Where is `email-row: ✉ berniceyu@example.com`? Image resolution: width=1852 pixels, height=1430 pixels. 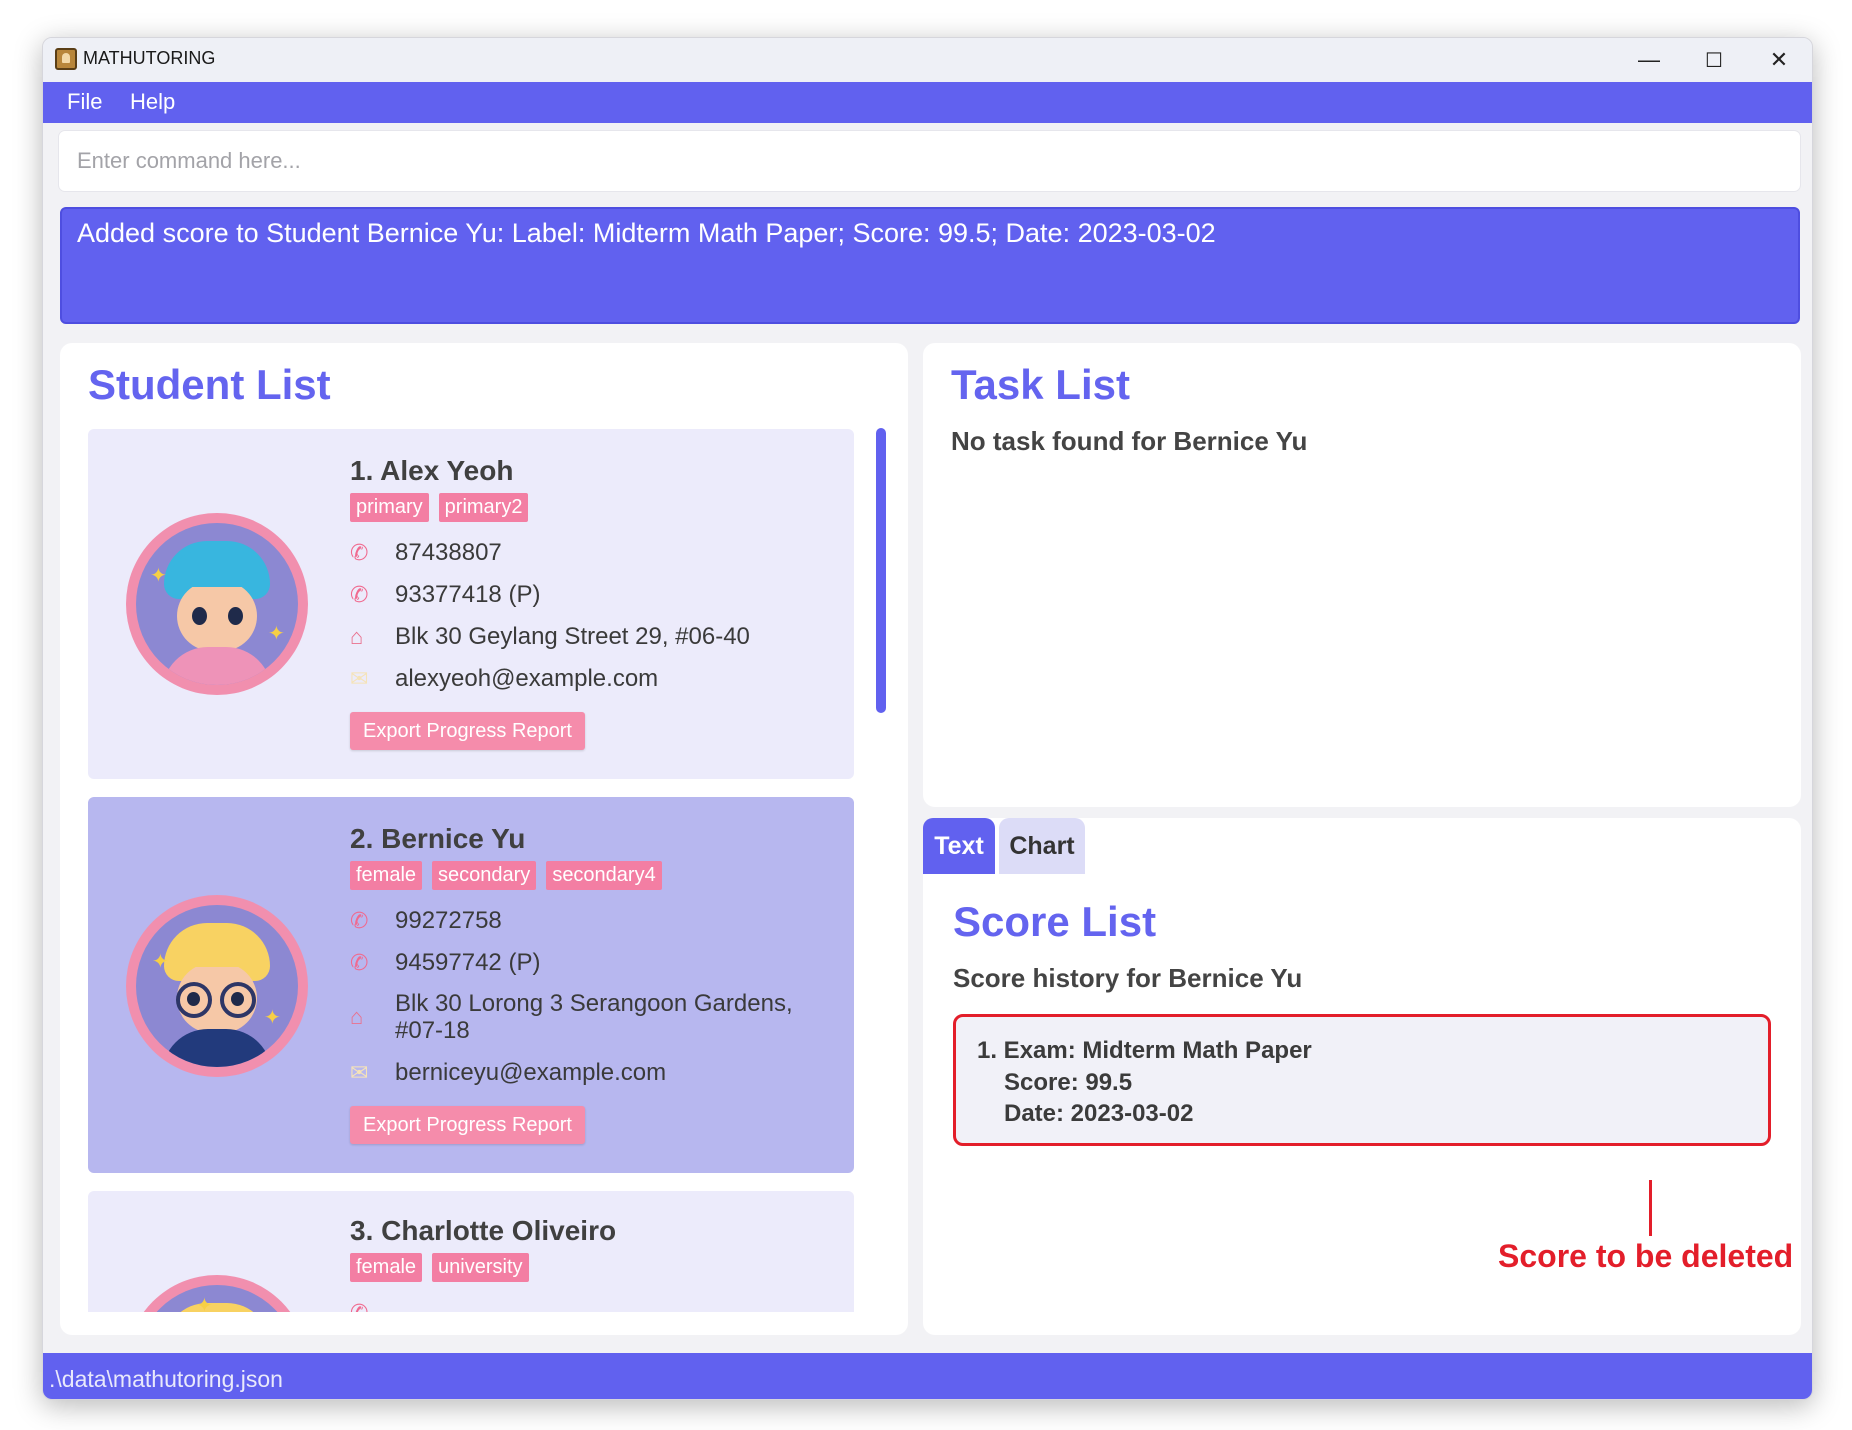
email-row: ✉ berniceyu@example.com is located at coordinates (508, 1072).